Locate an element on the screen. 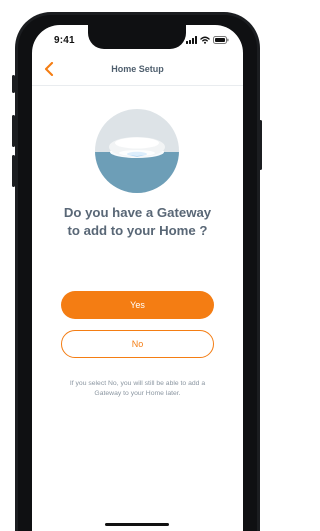 This screenshot has height=531, width=320. gateway-device-icon is located at coordinates (137, 151).